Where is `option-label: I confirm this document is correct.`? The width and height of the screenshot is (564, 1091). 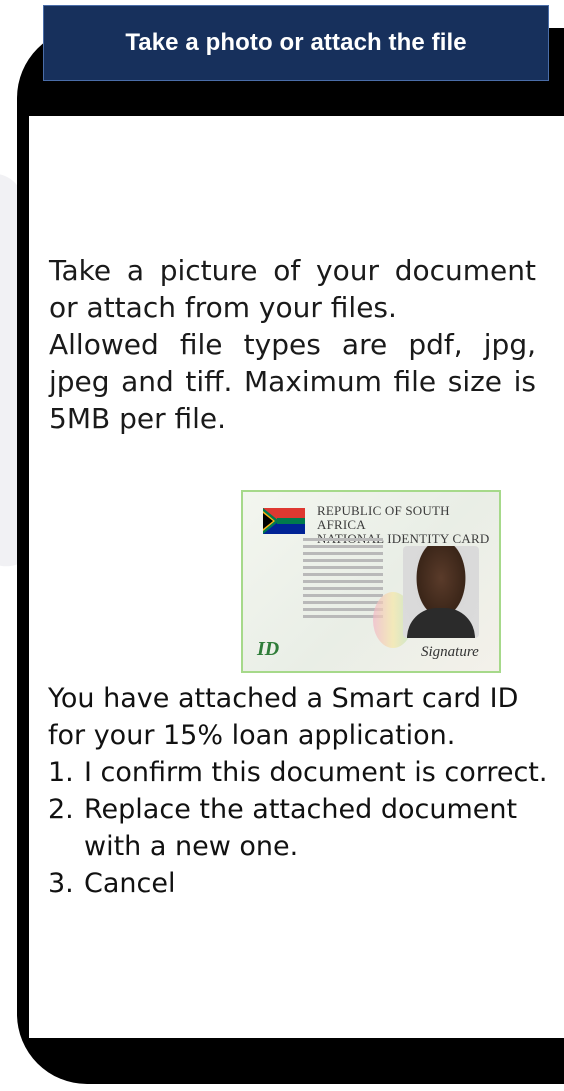 option-label: I confirm this document is correct. is located at coordinates (316, 772).